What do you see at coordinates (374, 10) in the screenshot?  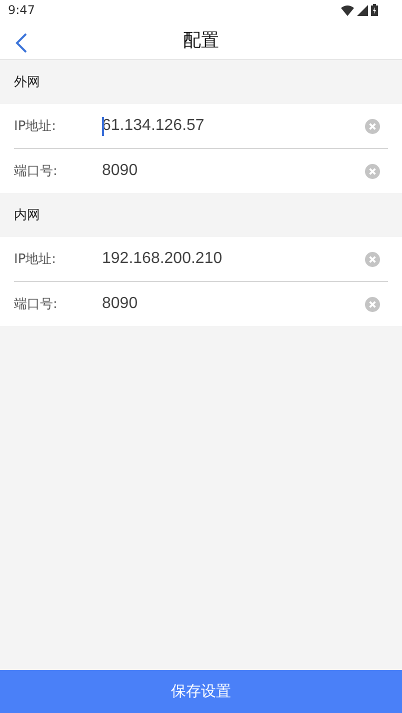 I see `battery-icon` at bounding box center [374, 10].